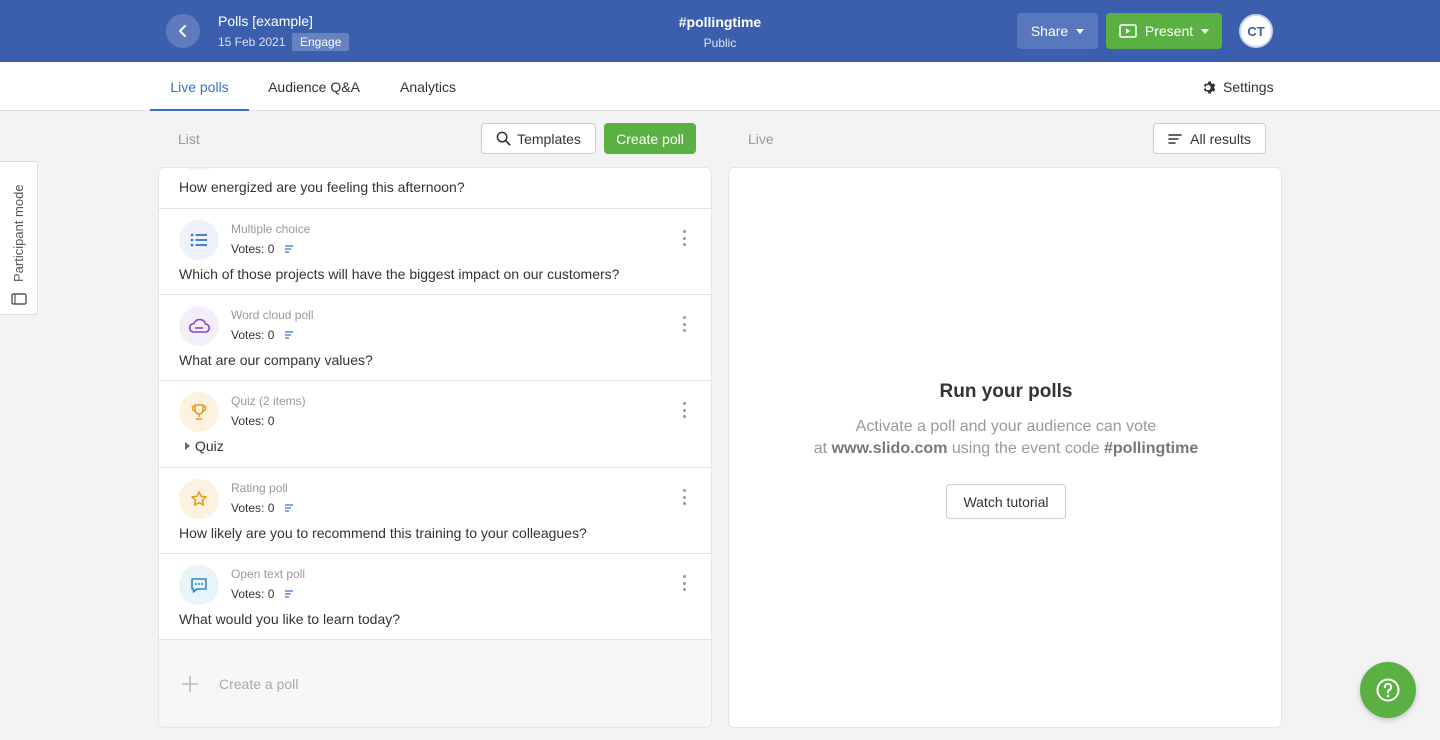 Image resolution: width=1440 pixels, height=740 pixels. Describe the element at coordinates (1220, 138) in the screenshot. I see `all-results-label: All results` at that location.